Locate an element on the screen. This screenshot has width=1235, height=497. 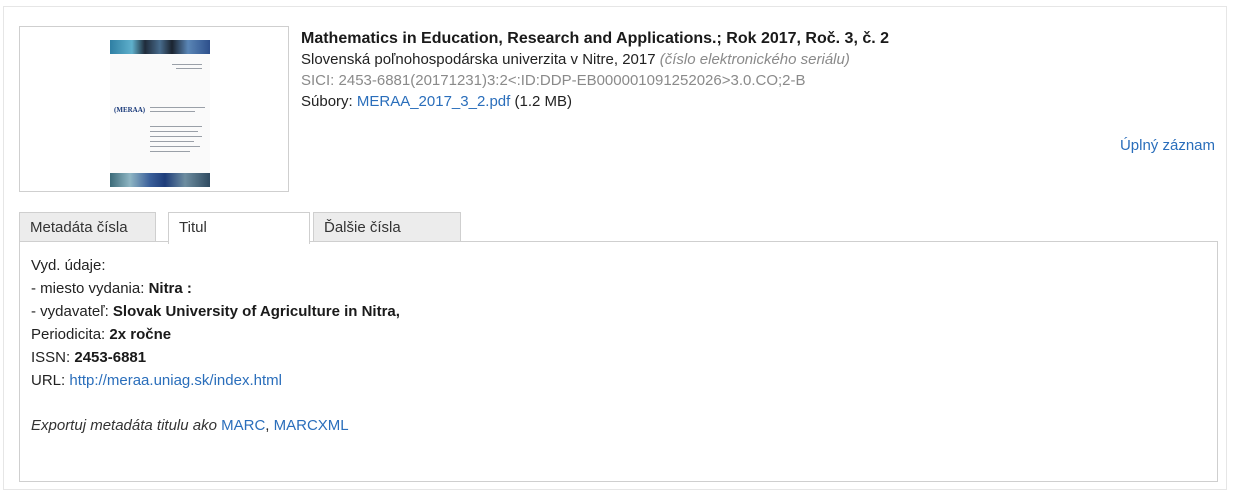
vyd-label: Vyd. údaje: is located at coordinates (68, 265).